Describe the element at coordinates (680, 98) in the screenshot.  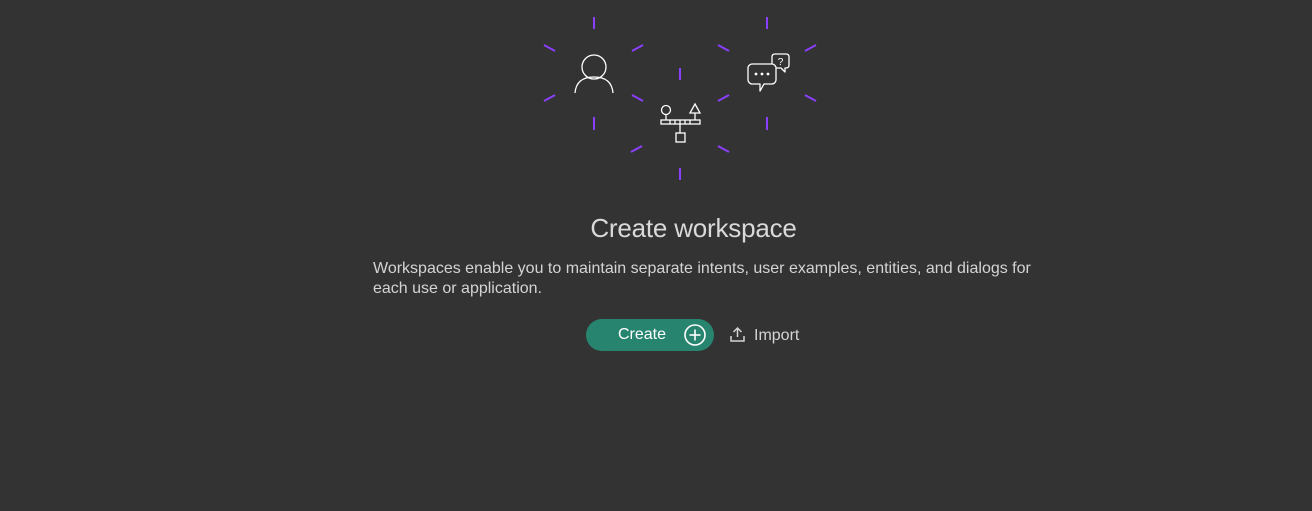
I see `illustration: ?` at that location.